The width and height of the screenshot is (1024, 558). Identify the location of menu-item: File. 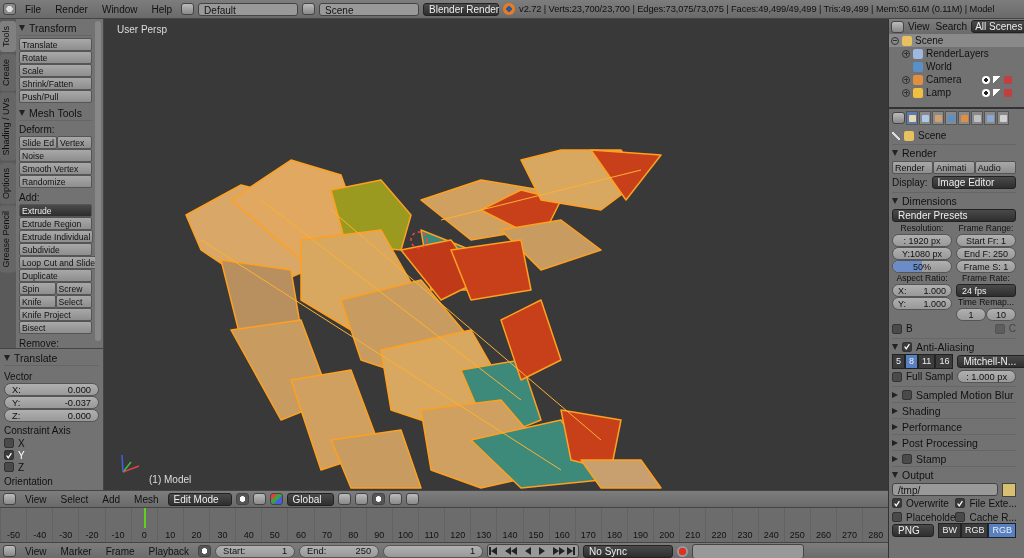
(33, 9).